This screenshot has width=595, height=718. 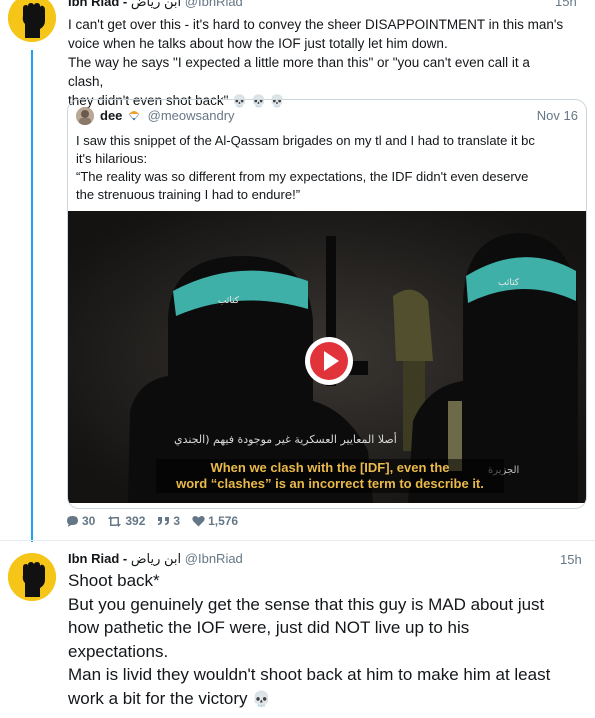 What do you see at coordinates (223, 521) in the screenshot?
I see `like-count: 1,576` at bounding box center [223, 521].